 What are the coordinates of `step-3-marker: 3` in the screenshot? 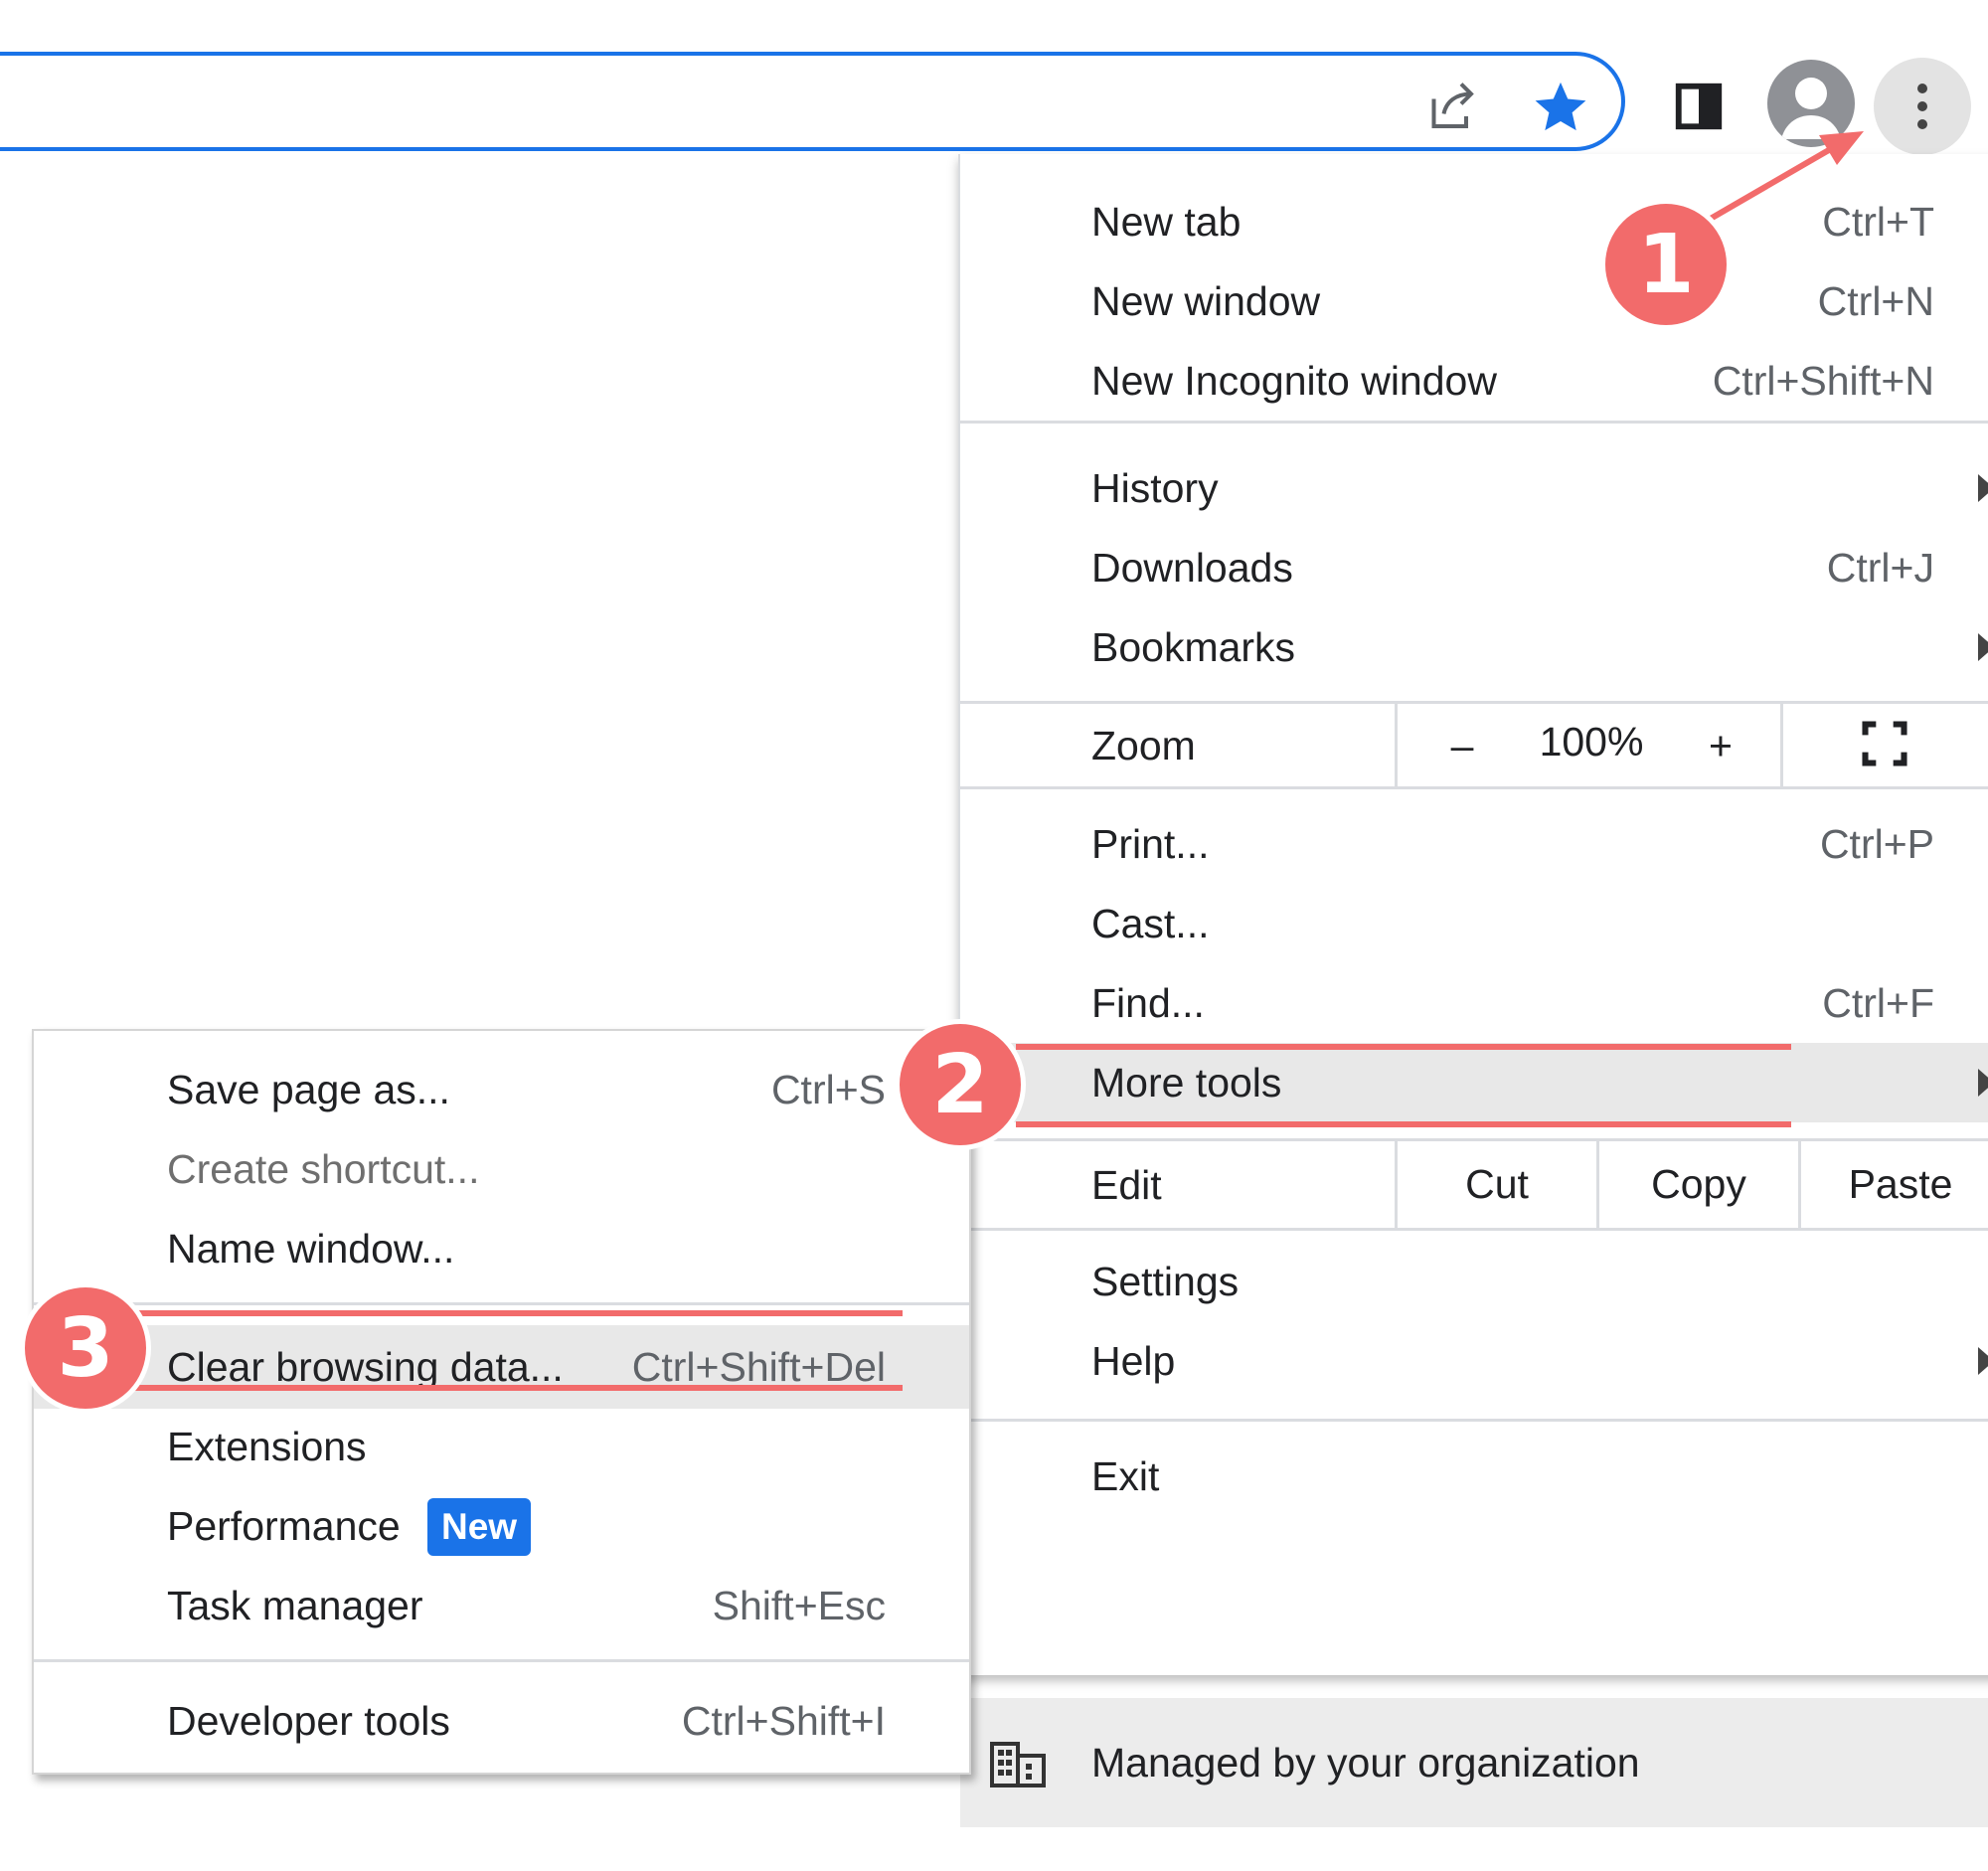 It's located at (85, 1348).